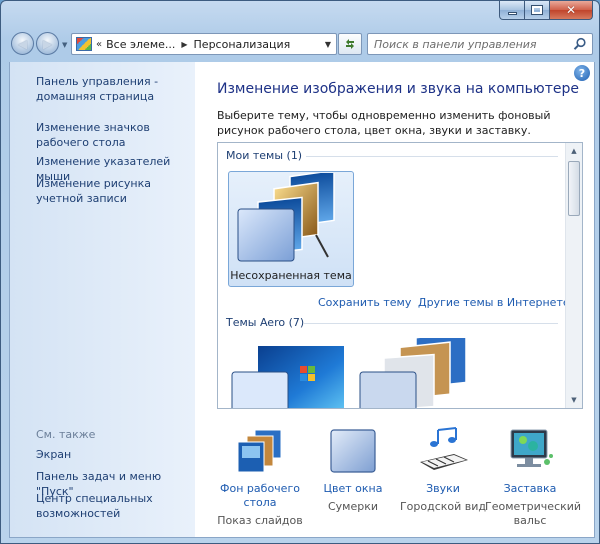  What do you see at coordinates (582, 73) in the screenshot?
I see `help-icon: ?` at bounding box center [582, 73].